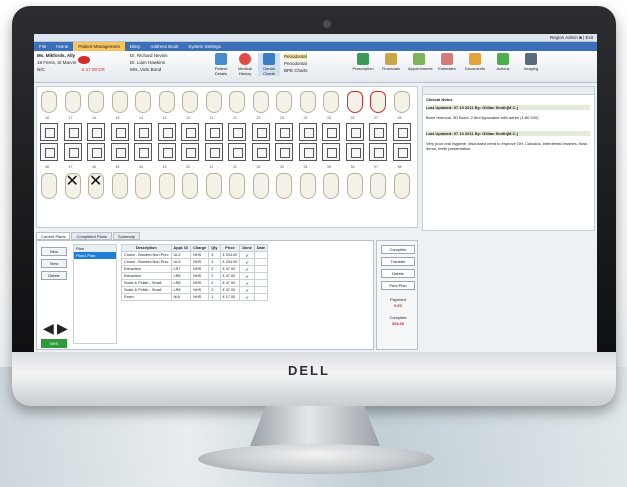 Image resolution: width=627 pixels, height=487 pixels. I want to click on actions-button: Actions, so click(503, 62).